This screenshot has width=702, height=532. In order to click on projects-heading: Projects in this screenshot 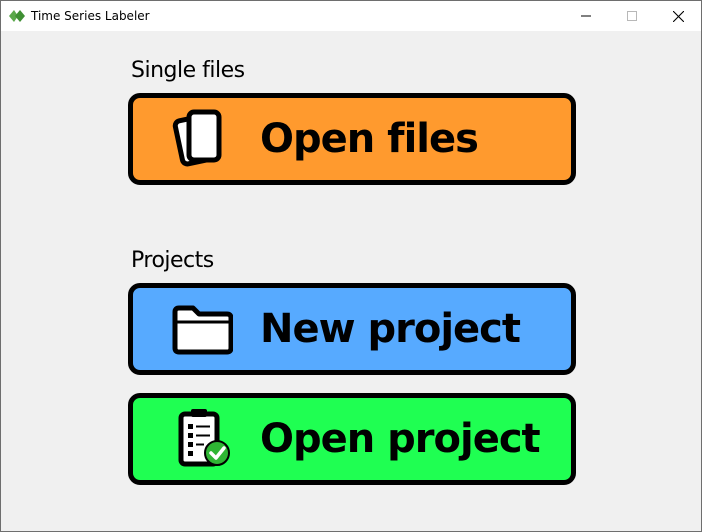, I will do `click(172, 260)`.